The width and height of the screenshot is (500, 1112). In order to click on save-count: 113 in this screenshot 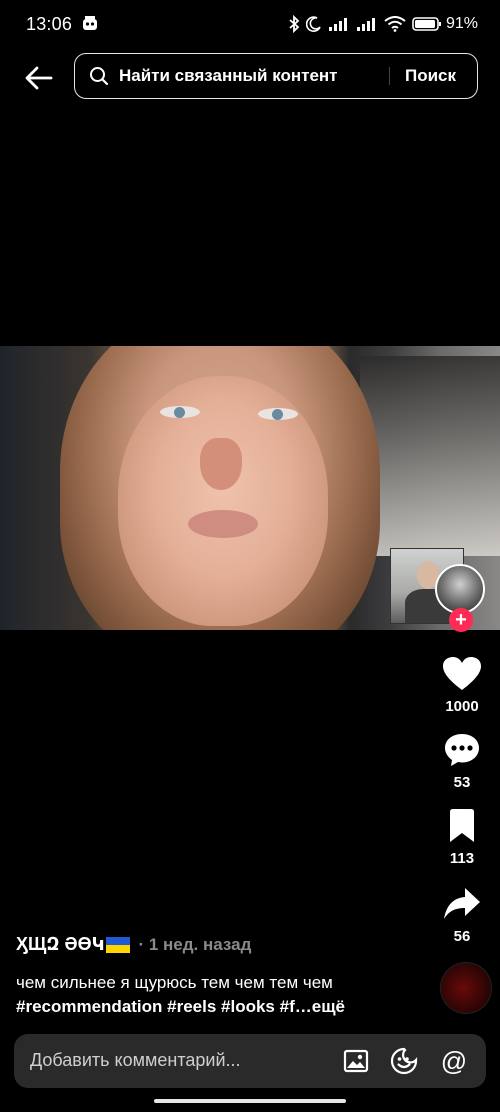, I will do `click(462, 858)`.